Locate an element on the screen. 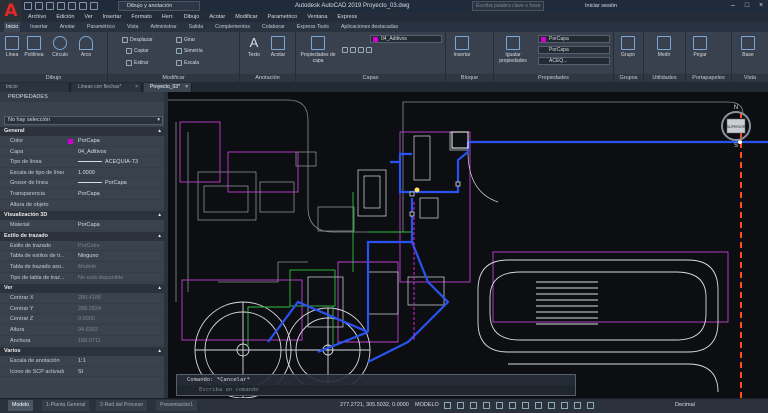 Image resolution: width=768 pixels, height=413 pixels. otrack-icon is located at coordinates (512, 405).